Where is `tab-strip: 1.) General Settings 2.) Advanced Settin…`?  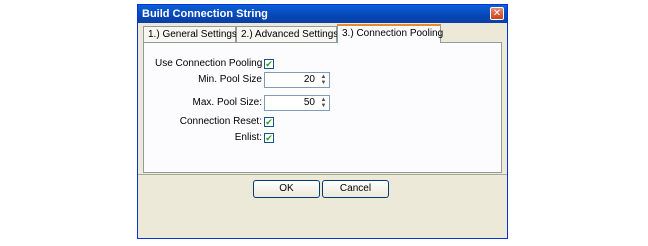
tab-strip: 1.) General Settings 2.) Advanced Settin… is located at coordinates (322, 33).